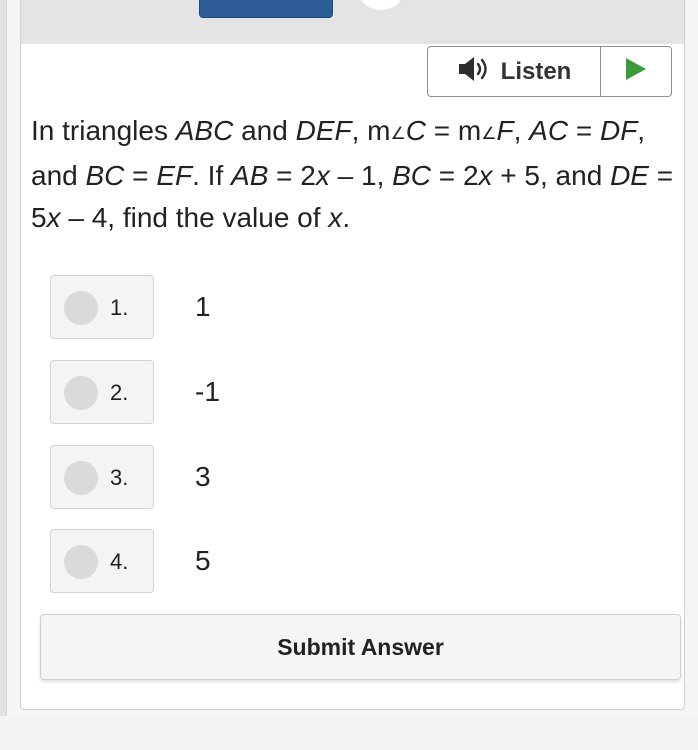 This screenshot has width=698, height=750. What do you see at coordinates (194, 217) in the screenshot?
I see `question-fragment: – 4, find the value of` at bounding box center [194, 217].